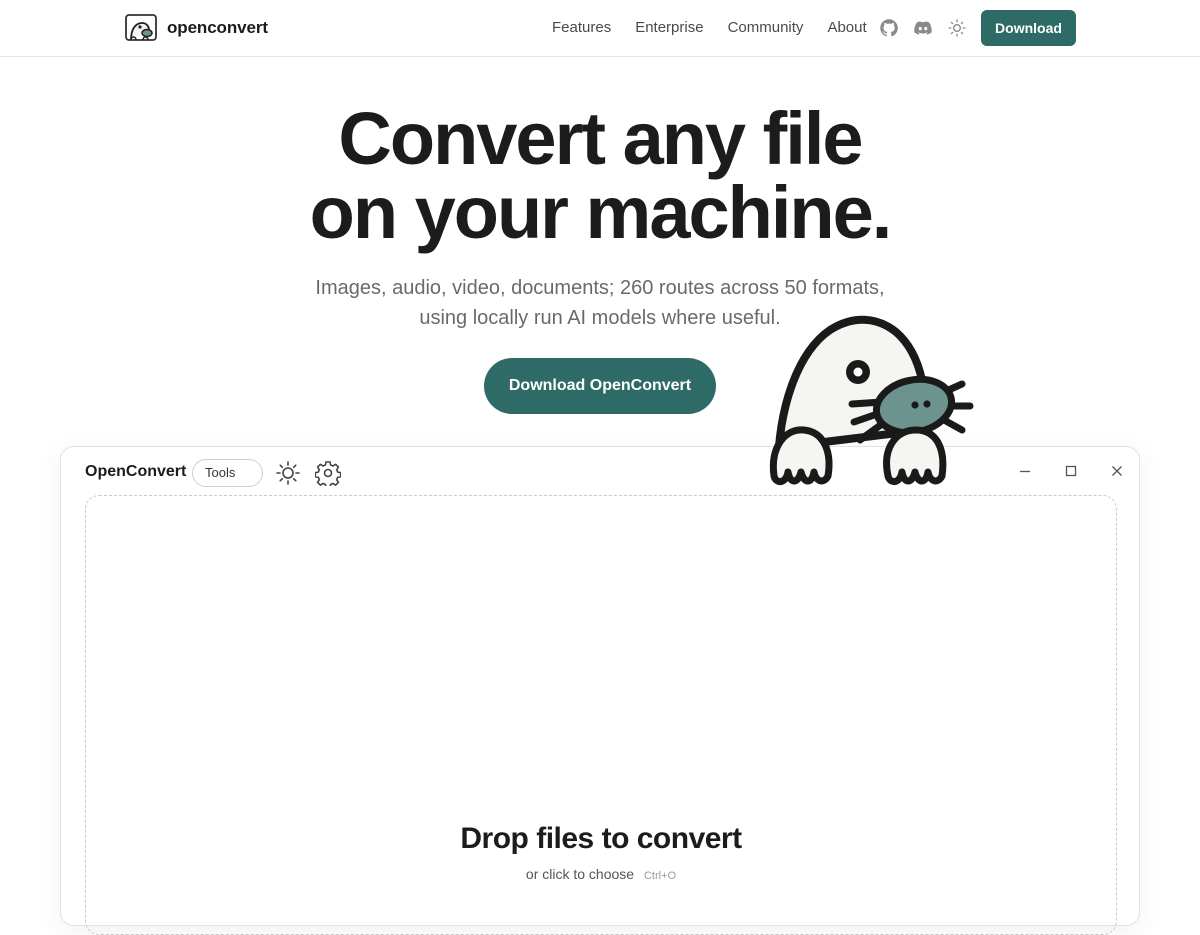  I want to click on hero-title-line-1: Convert any file, so click(600, 138).